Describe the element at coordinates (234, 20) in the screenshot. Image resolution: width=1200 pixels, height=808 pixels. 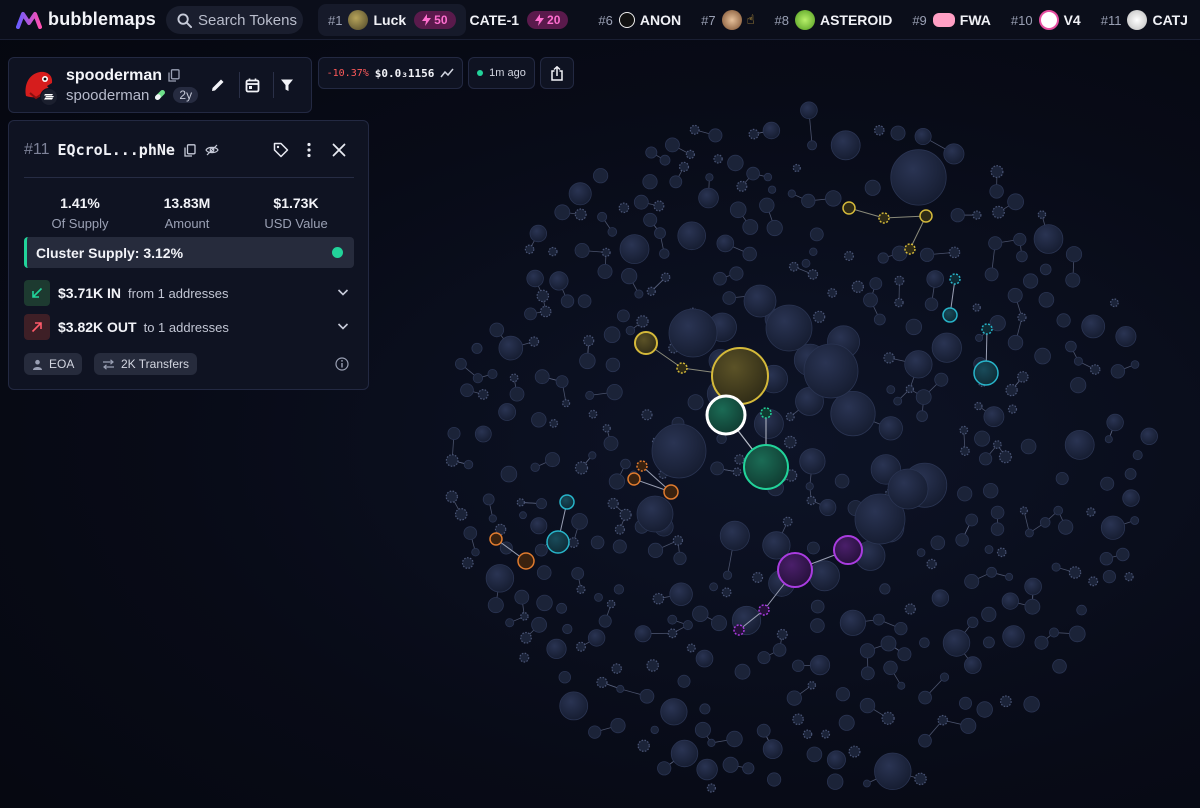
I see `search-tokens-button: Search Tokens` at that location.